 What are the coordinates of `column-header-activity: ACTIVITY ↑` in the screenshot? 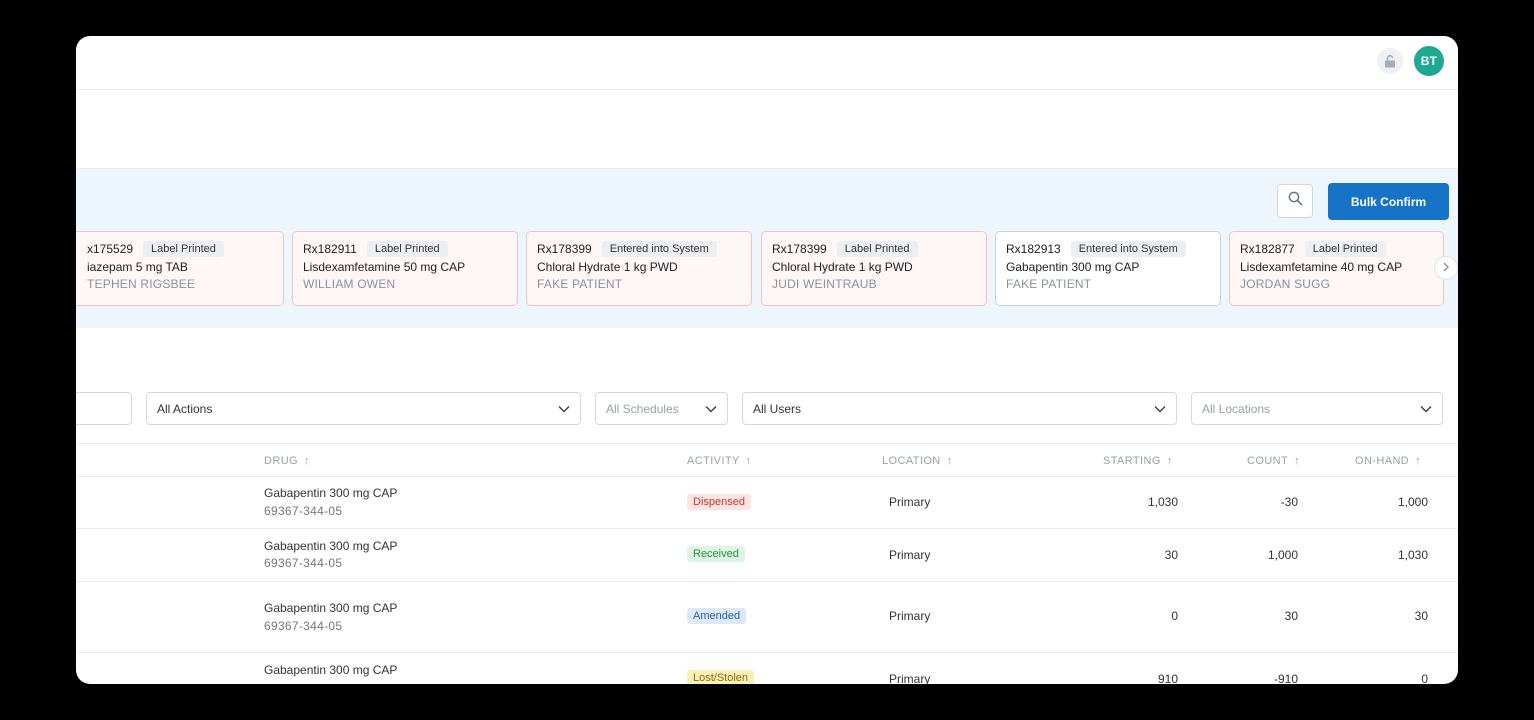 It's located at (719, 461).